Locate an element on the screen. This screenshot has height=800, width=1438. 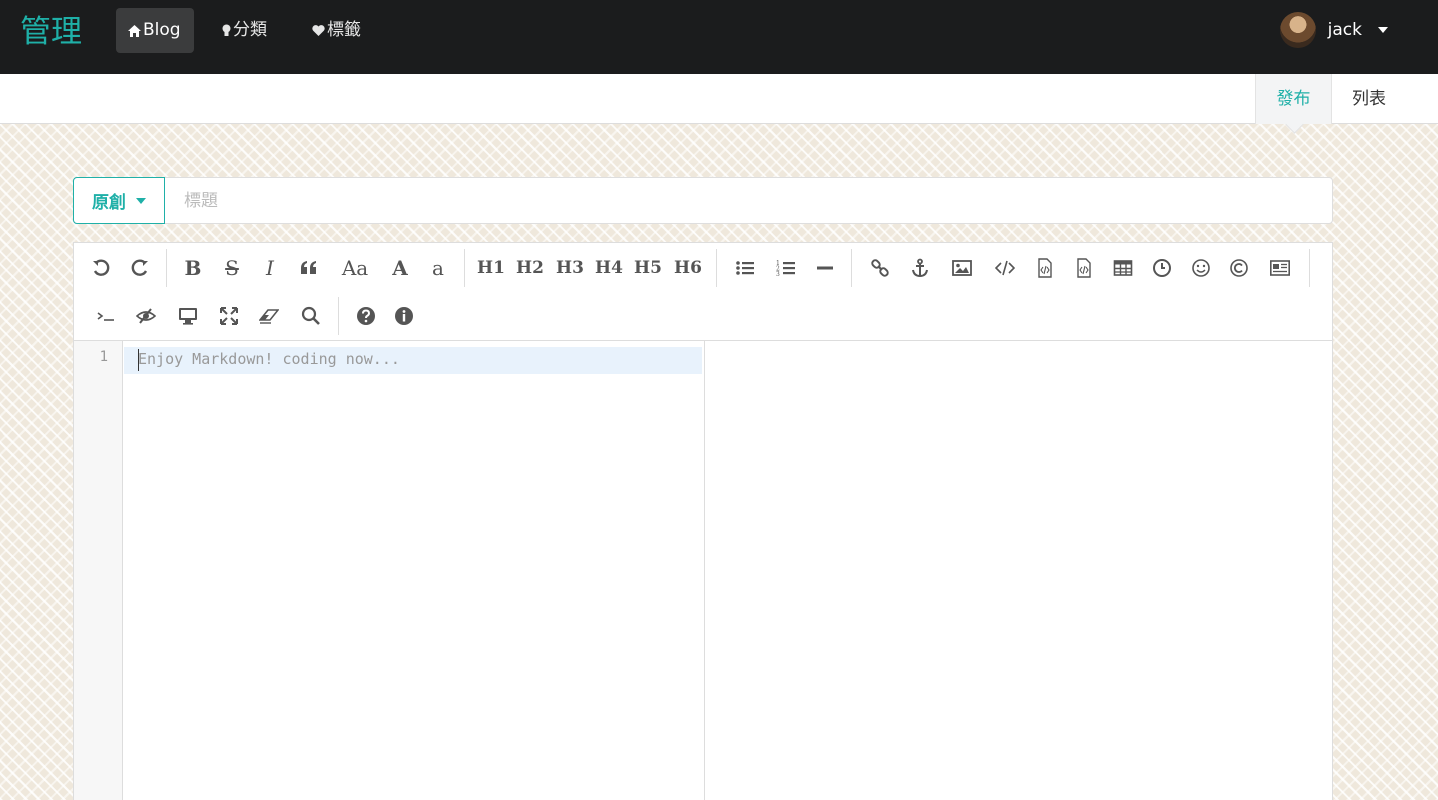
terminal-icon is located at coordinates (106, 316).